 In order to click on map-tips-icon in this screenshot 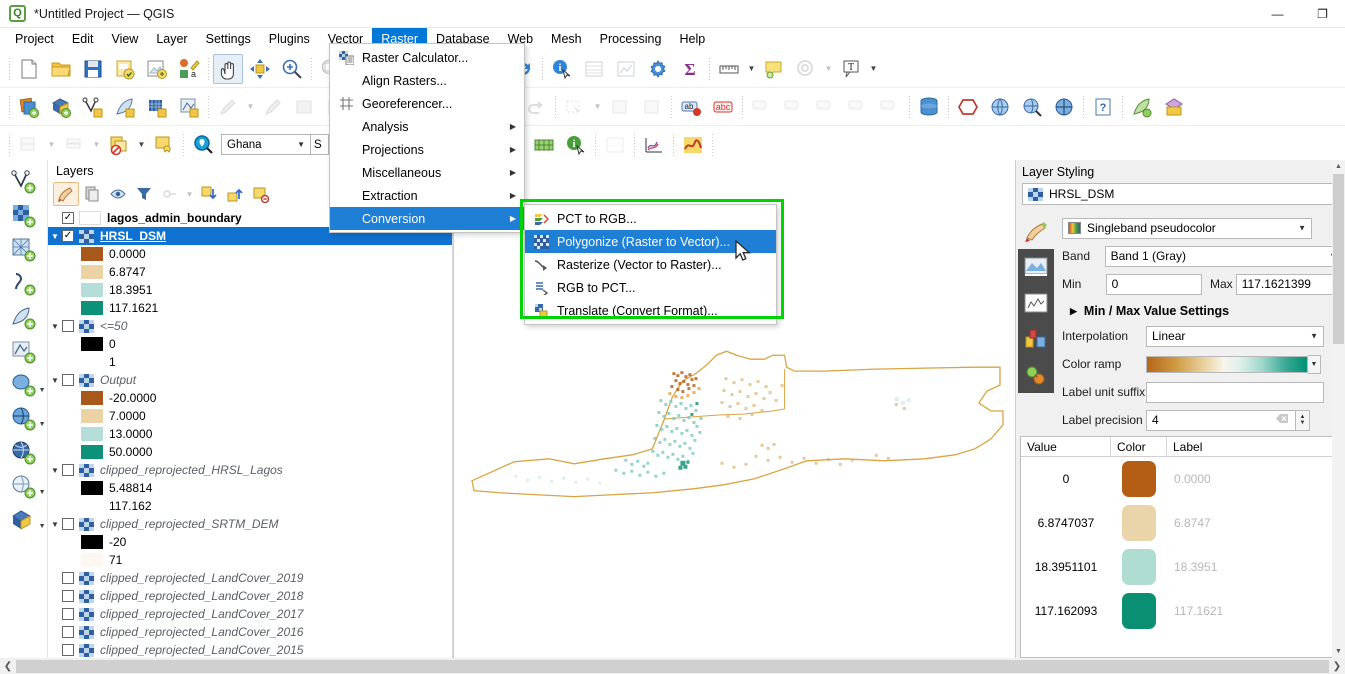, I will do `click(774, 69)`.